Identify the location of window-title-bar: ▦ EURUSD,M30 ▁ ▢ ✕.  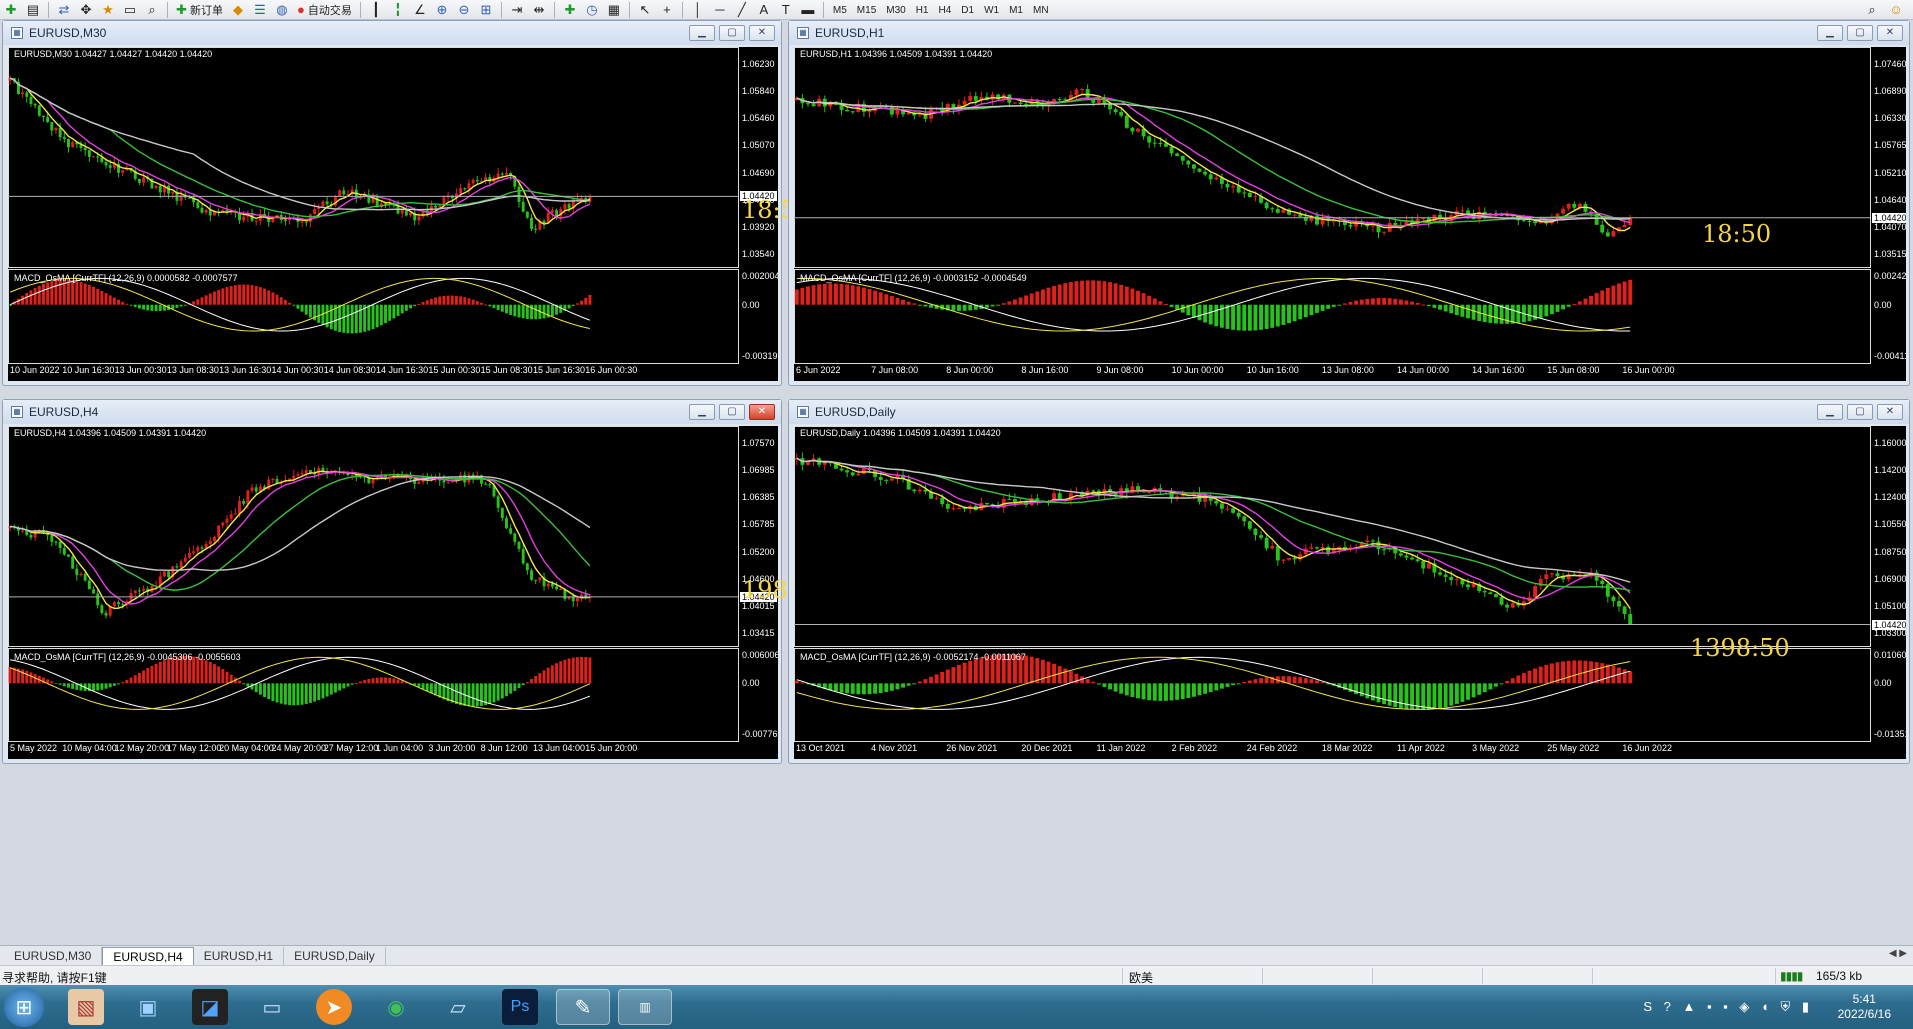
(392, 33).